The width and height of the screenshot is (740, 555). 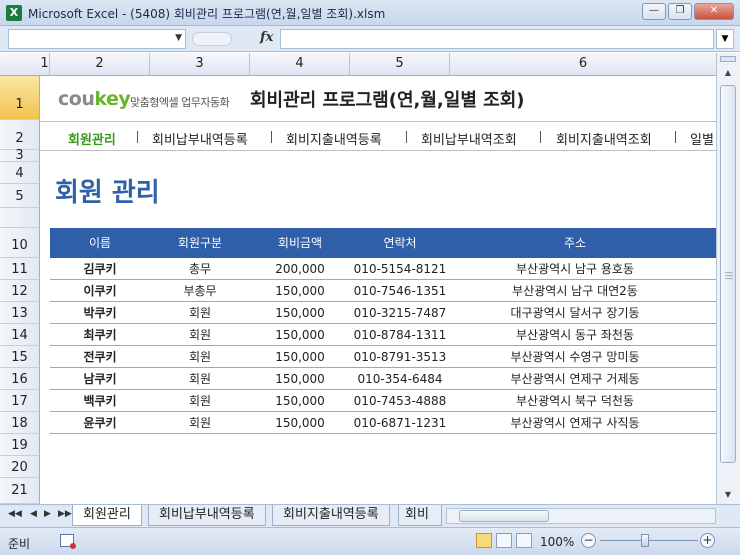 I want to click on restore-button: ❐, so click(x=680, y=11).